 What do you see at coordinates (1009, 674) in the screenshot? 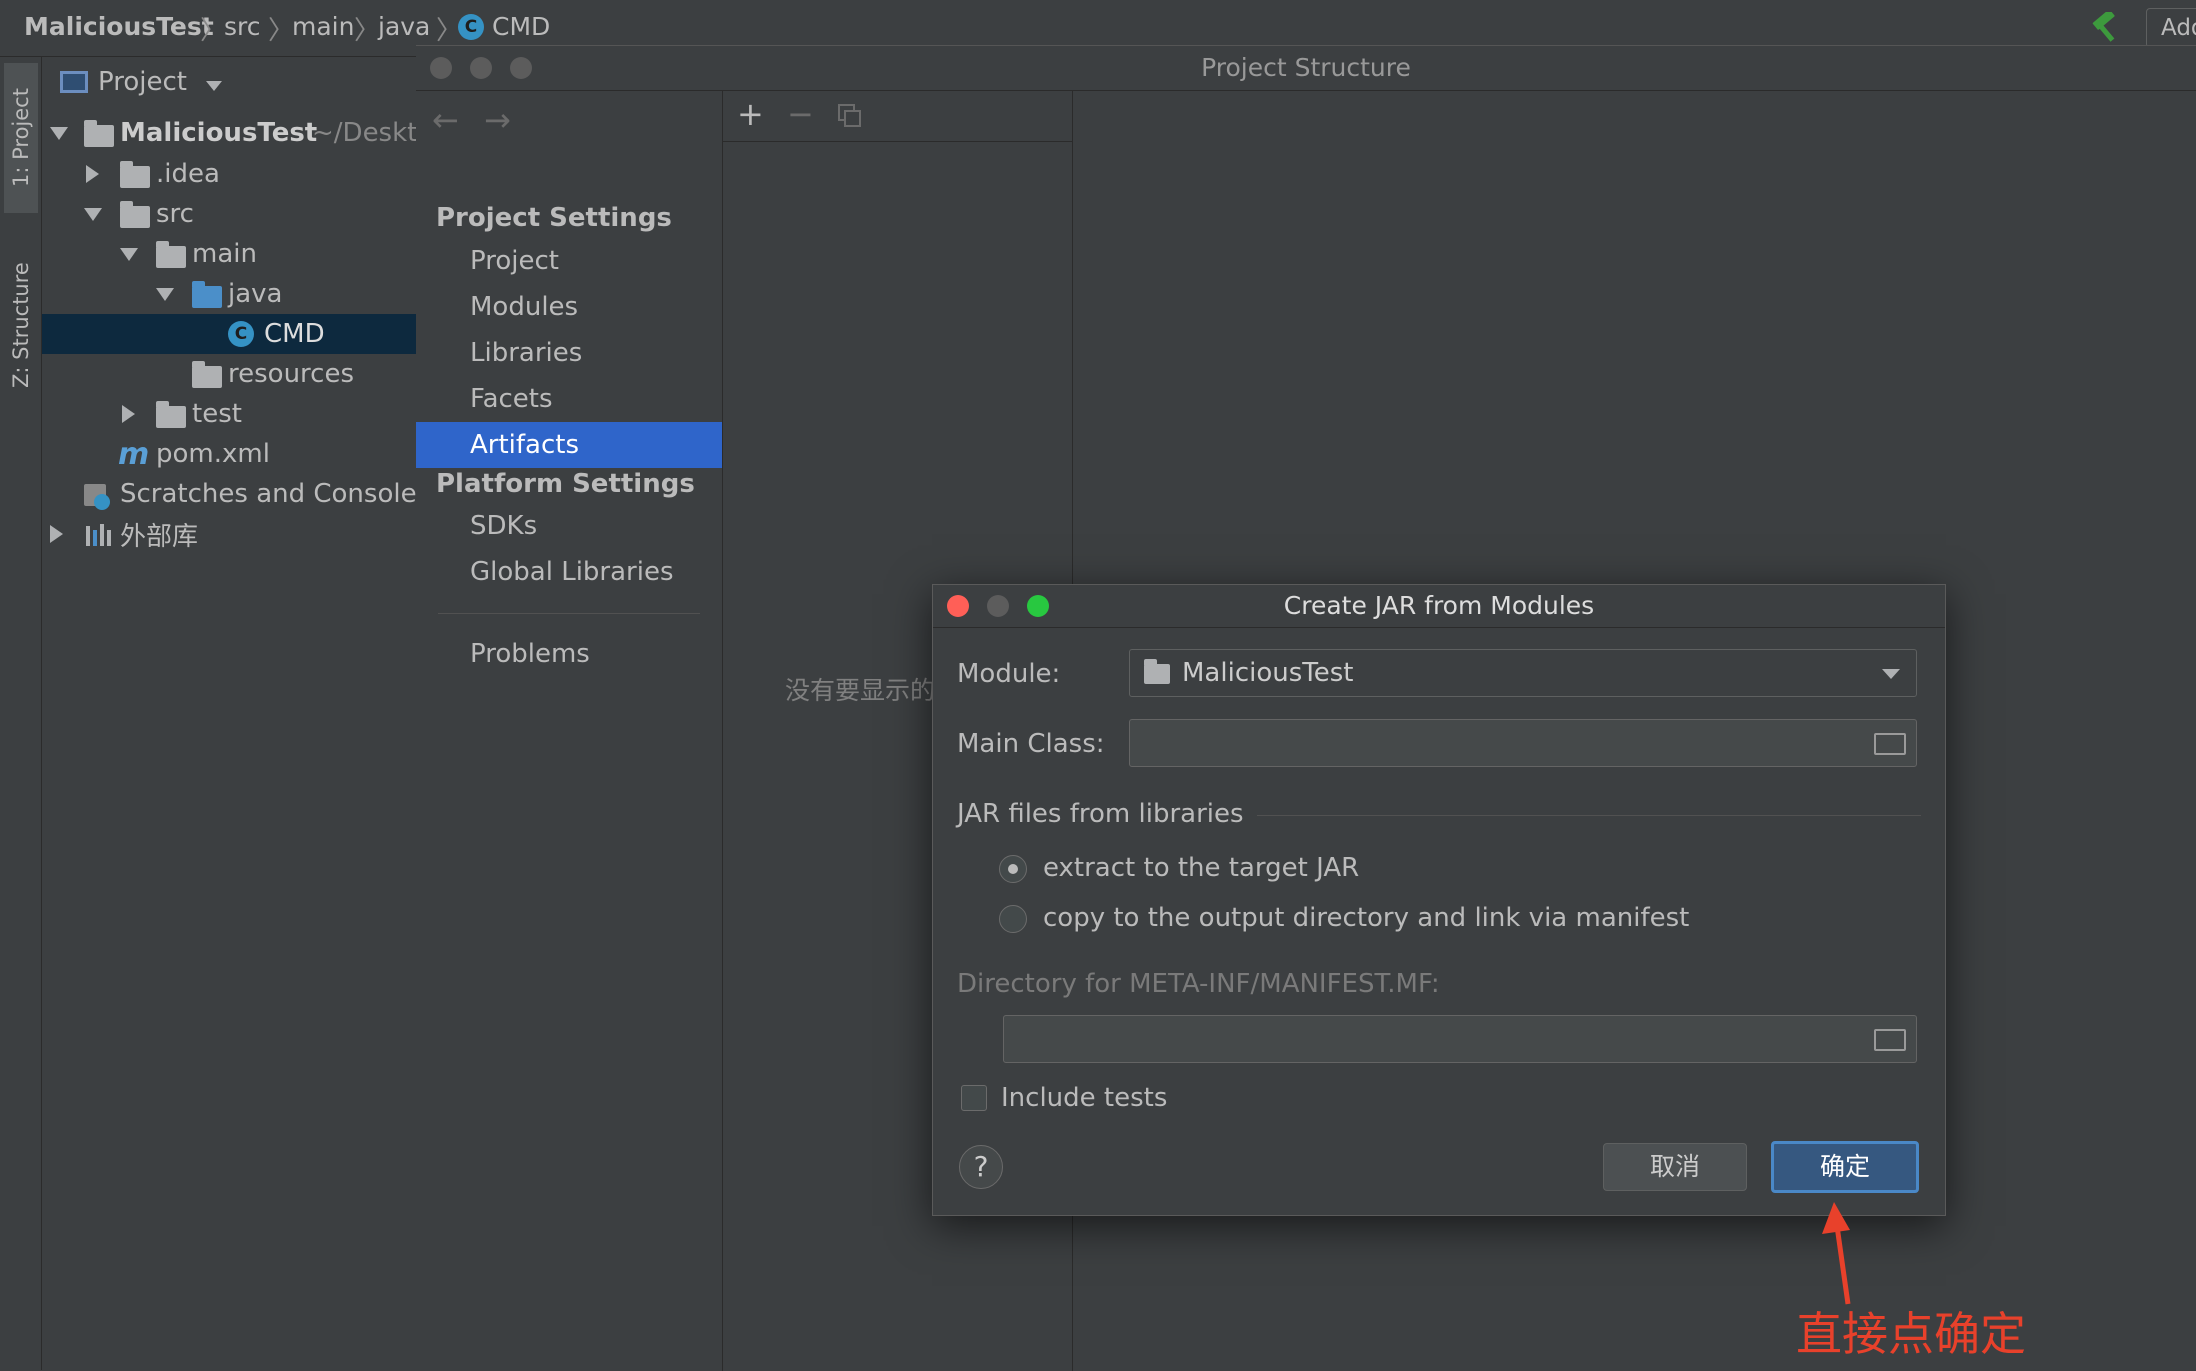
I see `module-label: Module:` at bounding box center [1009, 674].